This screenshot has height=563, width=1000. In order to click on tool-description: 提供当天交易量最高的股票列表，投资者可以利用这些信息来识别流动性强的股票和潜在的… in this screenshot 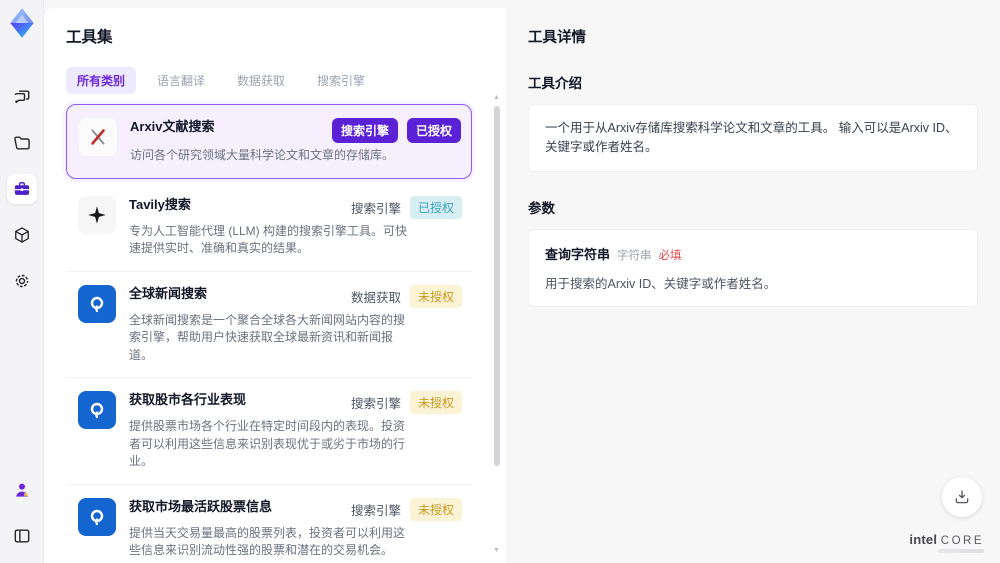, I will do `click(267, 541)`.